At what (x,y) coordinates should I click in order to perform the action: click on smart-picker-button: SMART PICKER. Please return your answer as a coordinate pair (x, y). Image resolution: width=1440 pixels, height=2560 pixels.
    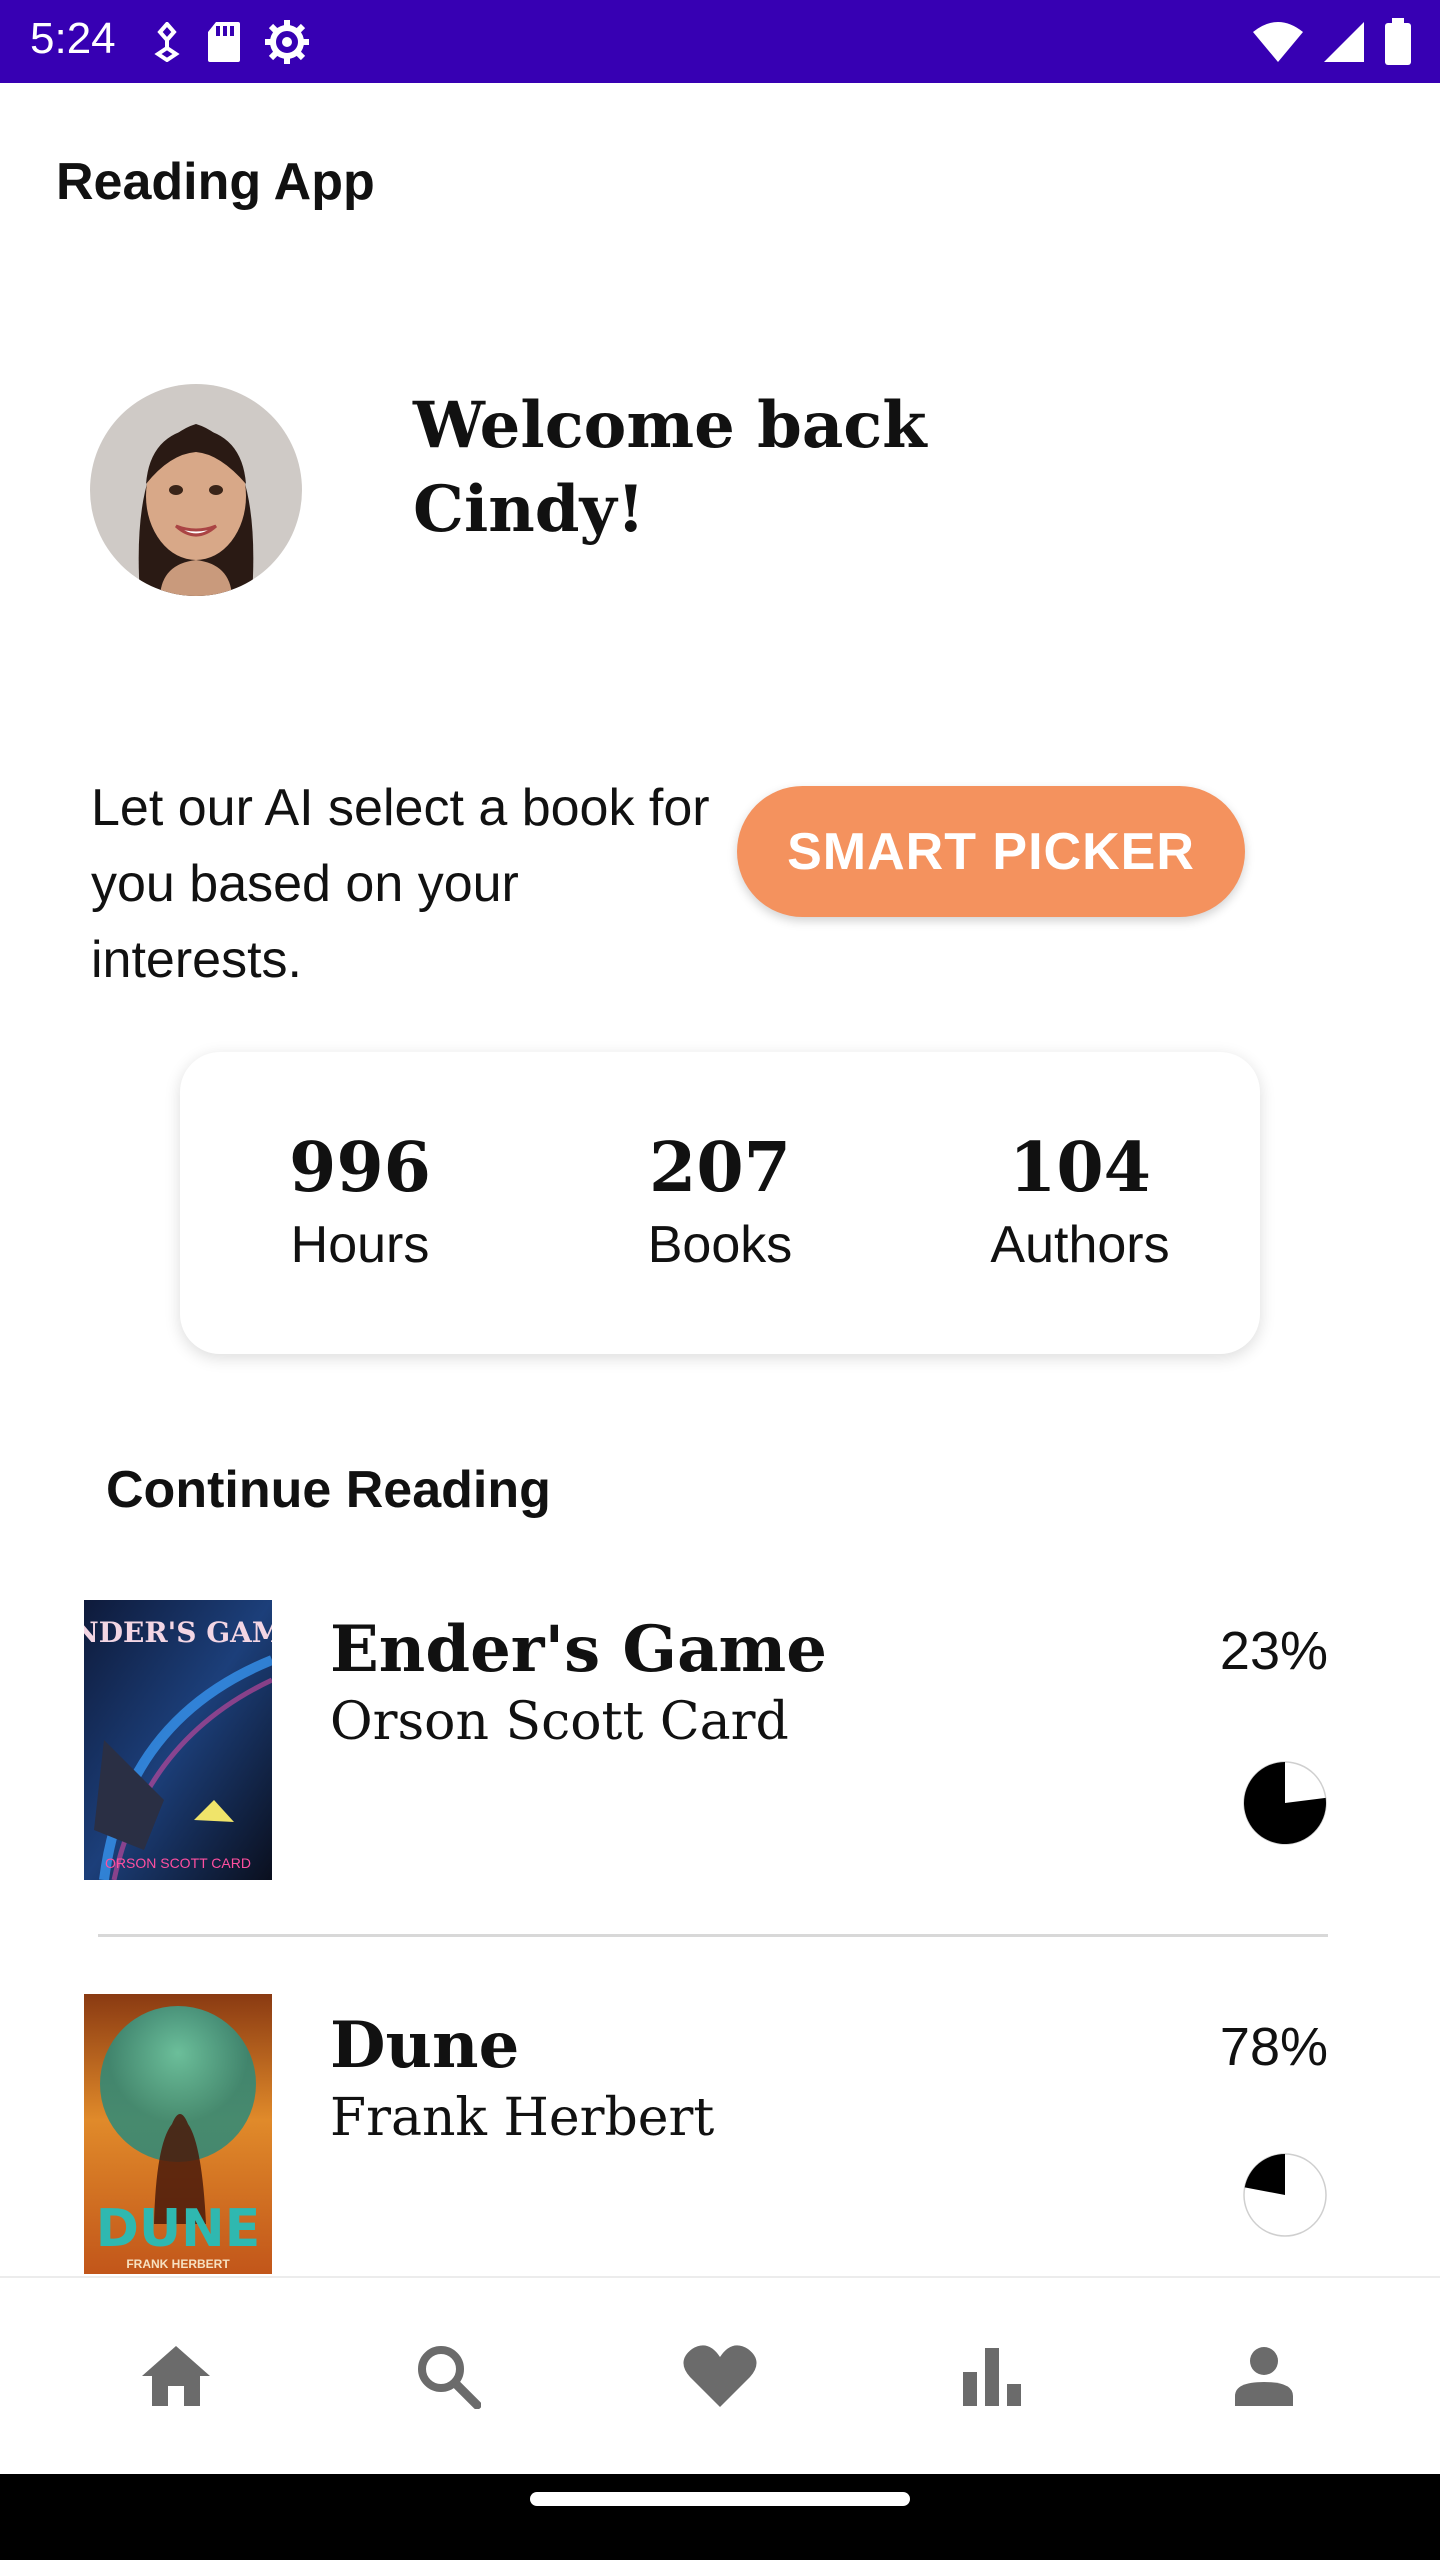
    Looking at the image, I should click on (991, 851).